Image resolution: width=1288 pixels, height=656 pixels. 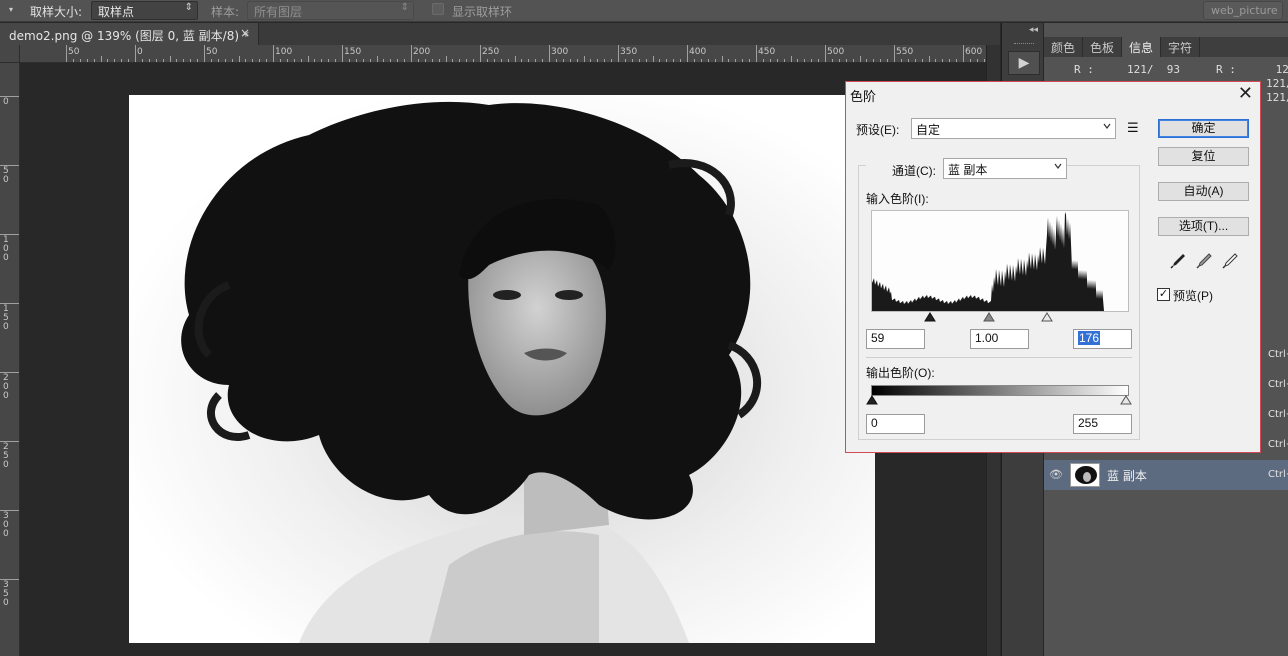 What do you see at coordinates (1142, 47) in the screenshot?
I see `tab-info: 信息` at bounding box center [1142, 47].